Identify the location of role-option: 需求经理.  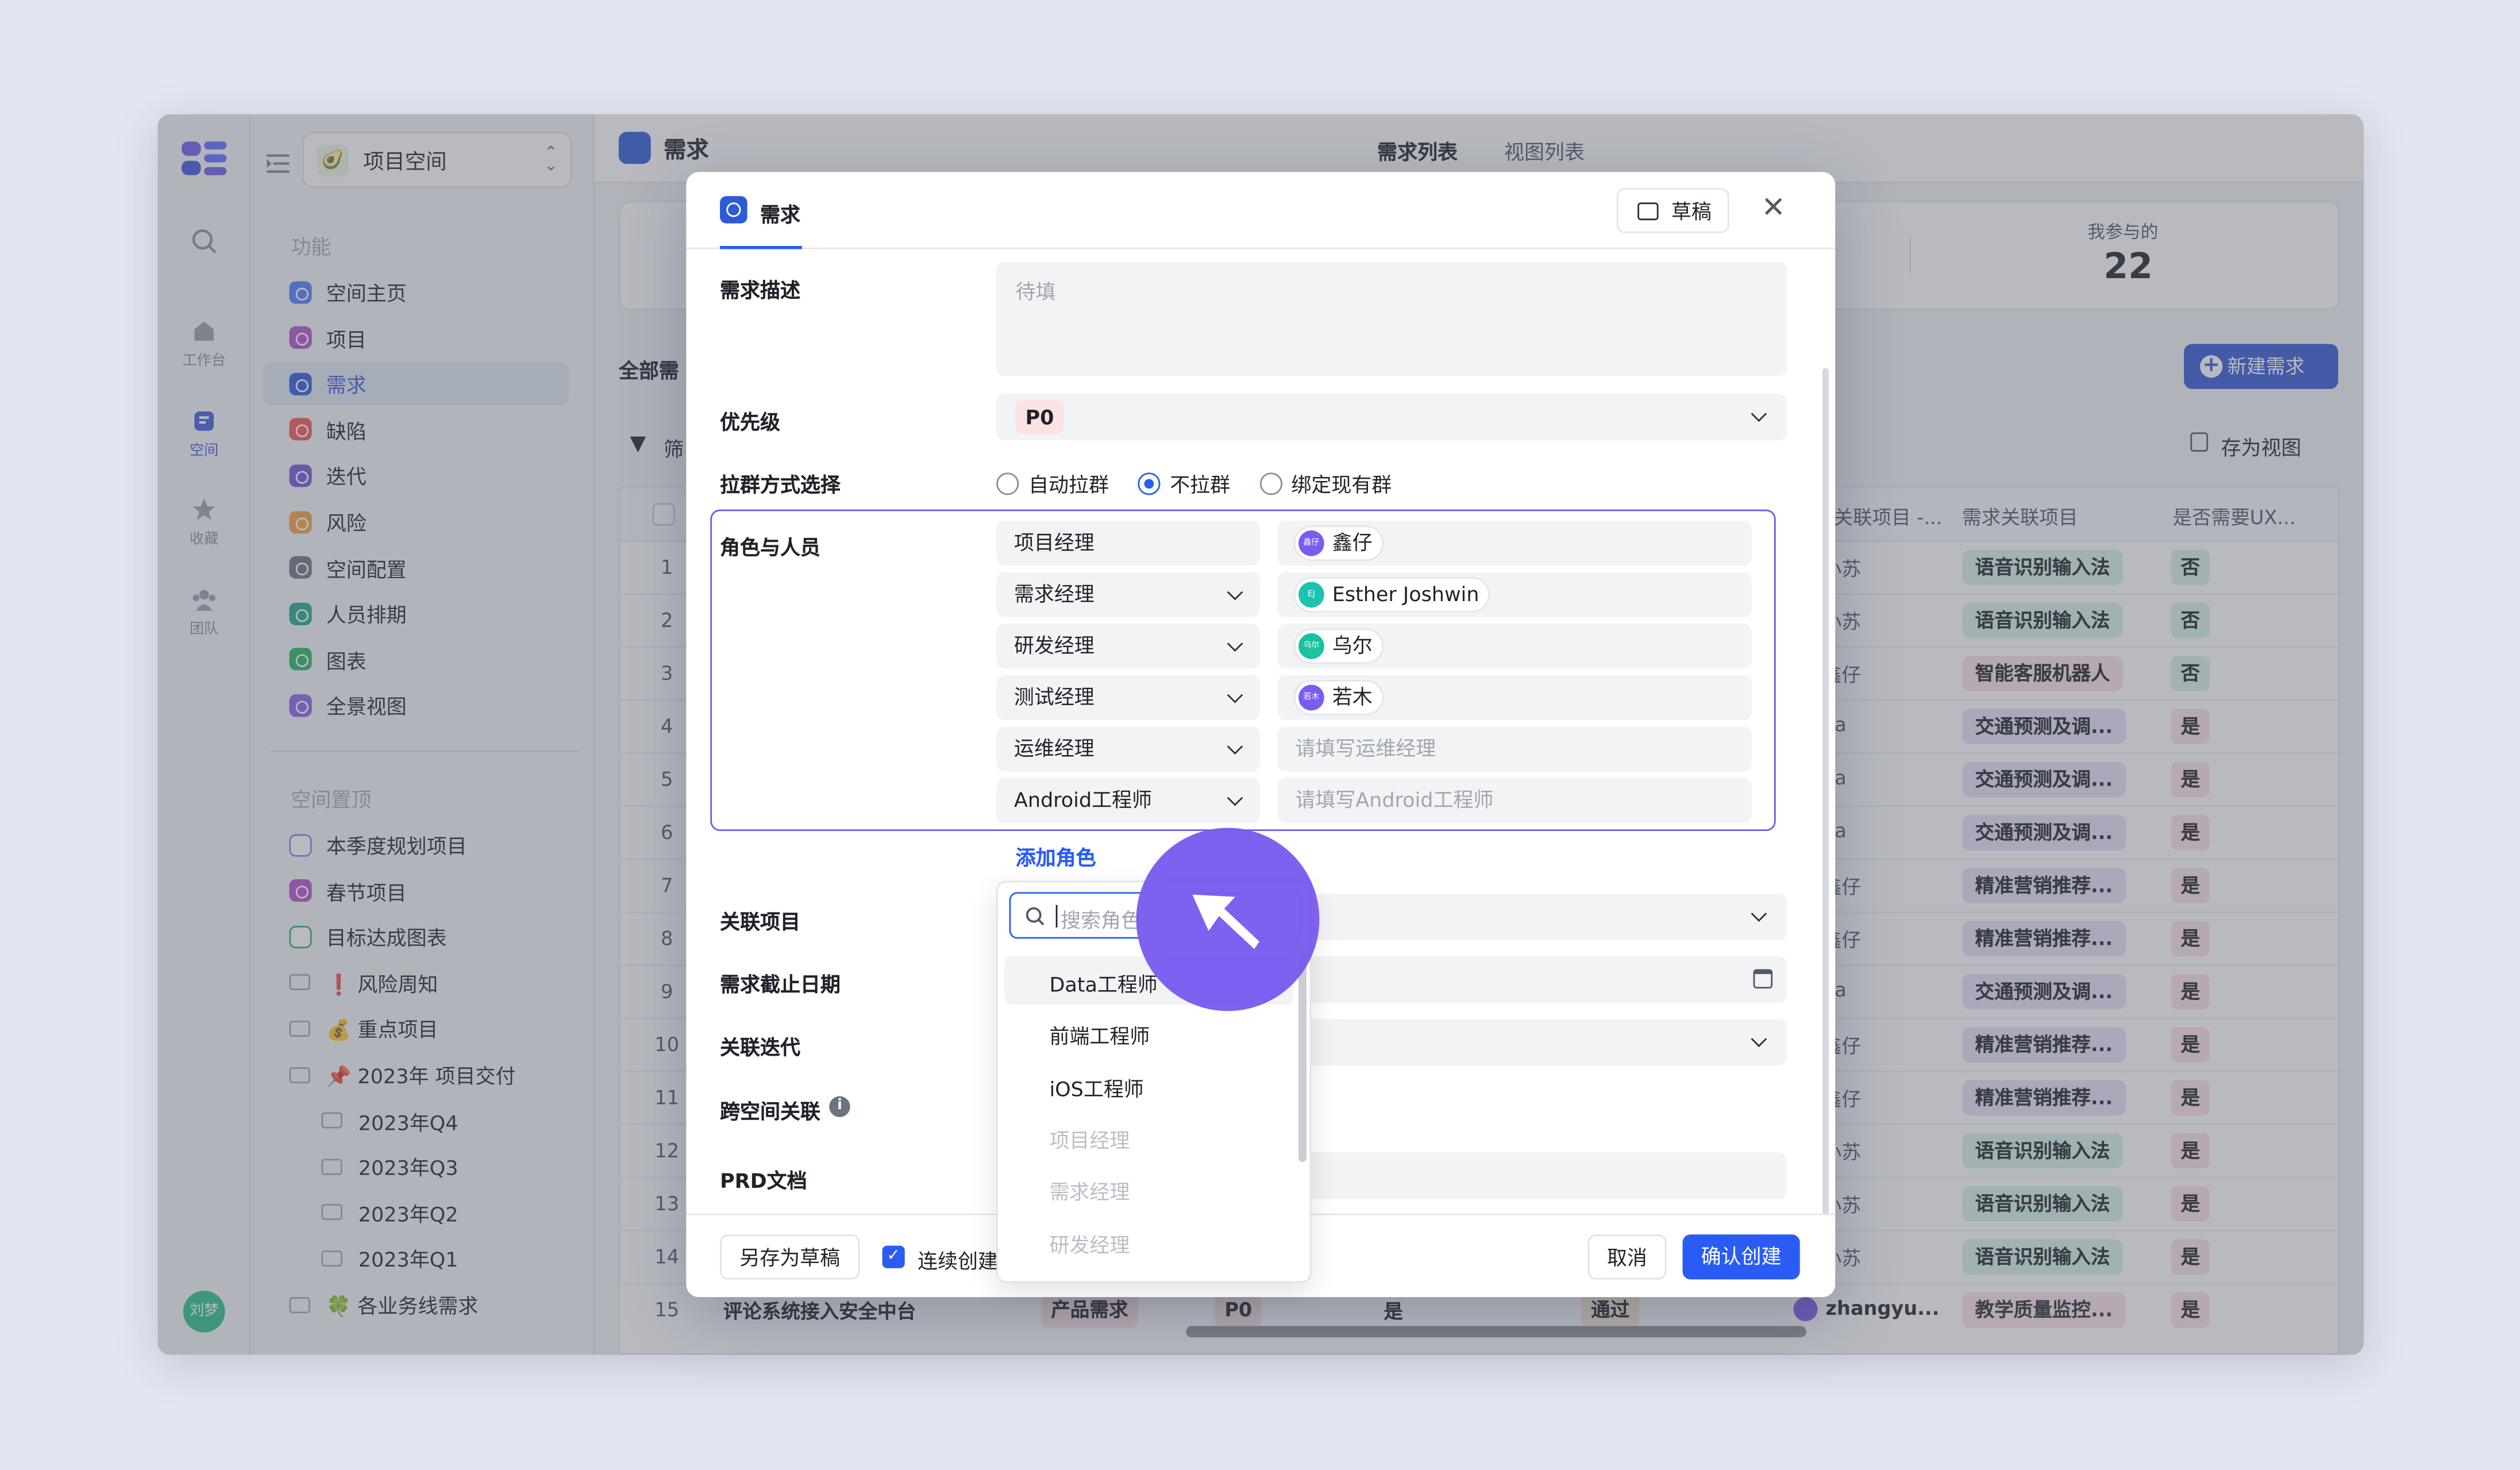
(1089, 1192).